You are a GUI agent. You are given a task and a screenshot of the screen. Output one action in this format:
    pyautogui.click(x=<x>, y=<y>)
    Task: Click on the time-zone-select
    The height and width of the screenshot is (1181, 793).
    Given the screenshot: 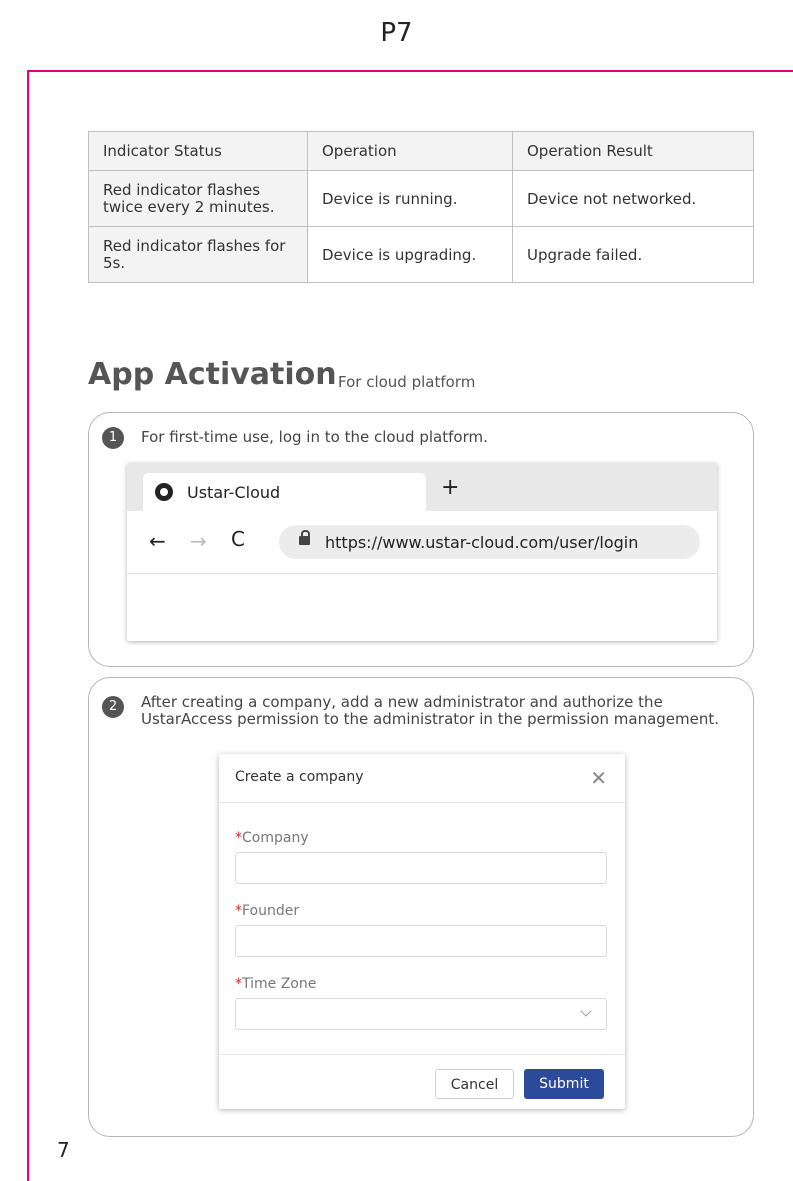 What is the action you would take?
    pyautogui.click(x=421, y=1014)
    